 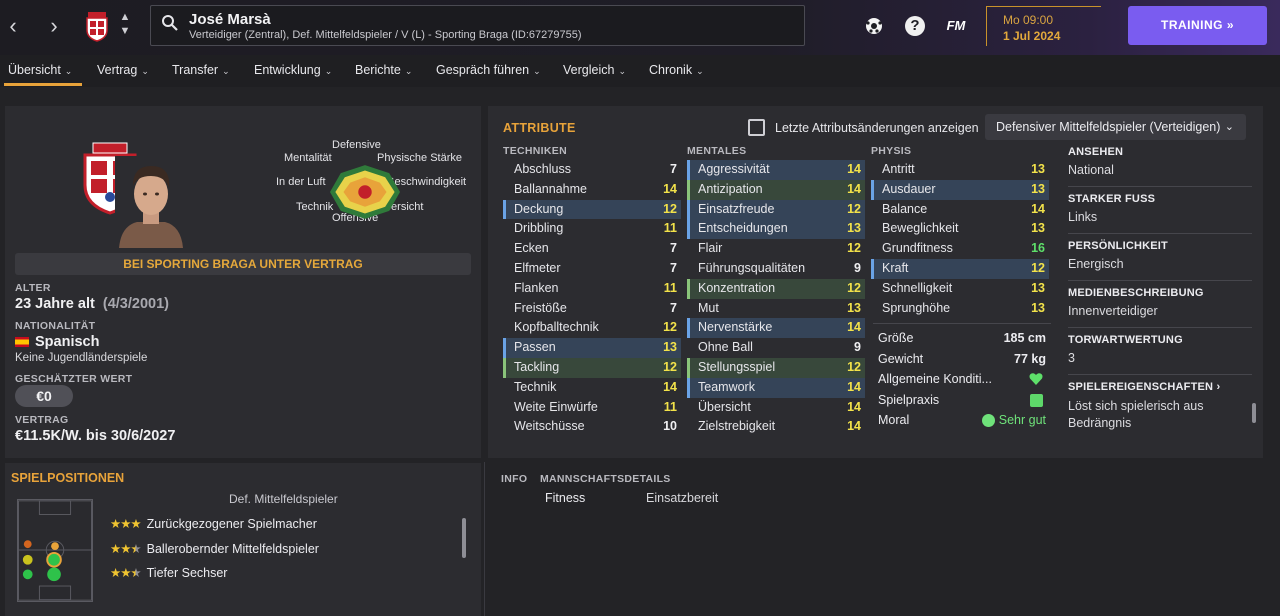 I want to click on match-practice-row: Spielpraxis, so click(x=962, y=400).